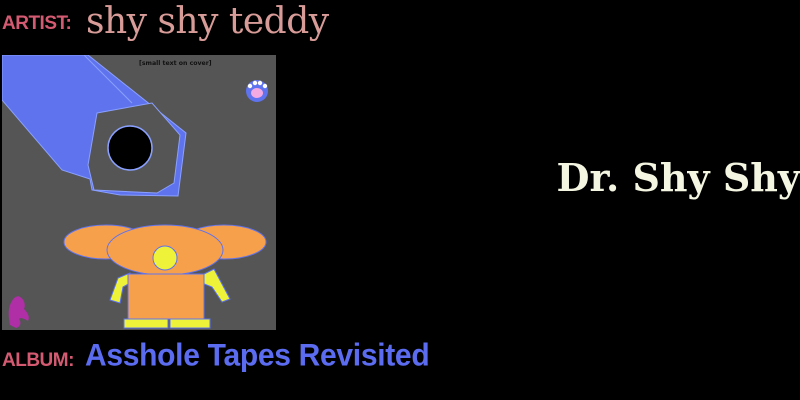 The height and width of the screenshot is (400, 800). What do you see at coordinates (165, 258) in the screenshot?
I see `cover-face` at bounding box center [165, 258].